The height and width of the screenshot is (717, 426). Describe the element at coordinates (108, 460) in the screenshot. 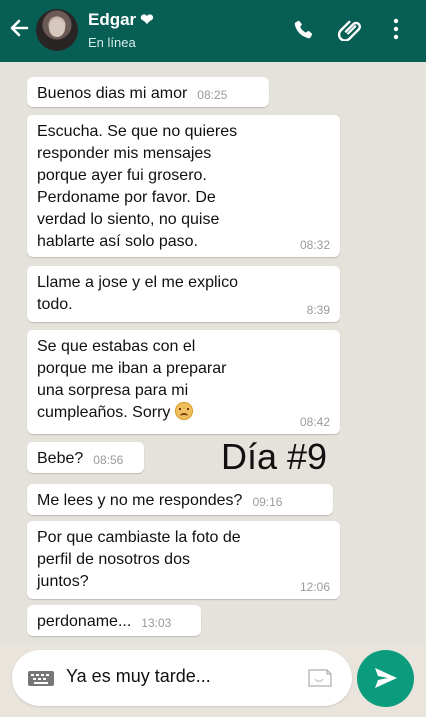

I see `message-time: 08:56` at that location.